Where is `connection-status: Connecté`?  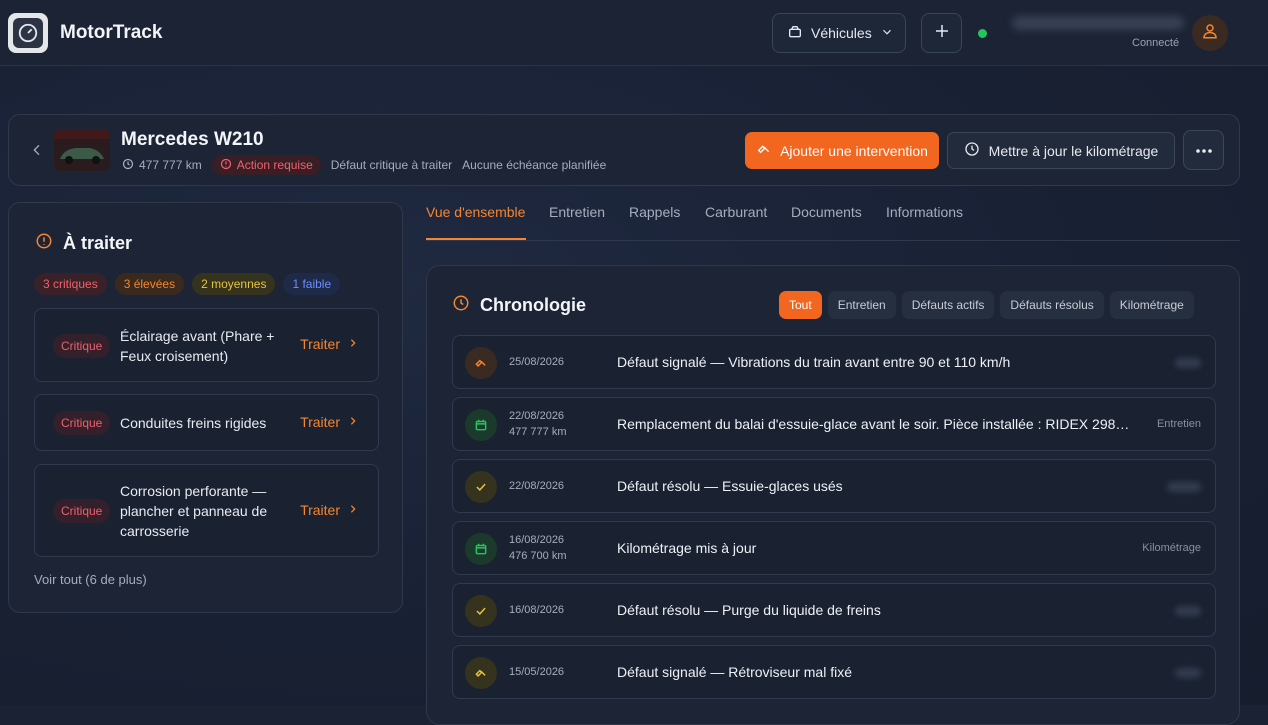
connection-status: Connecté is located at coordinates (1156, 43).